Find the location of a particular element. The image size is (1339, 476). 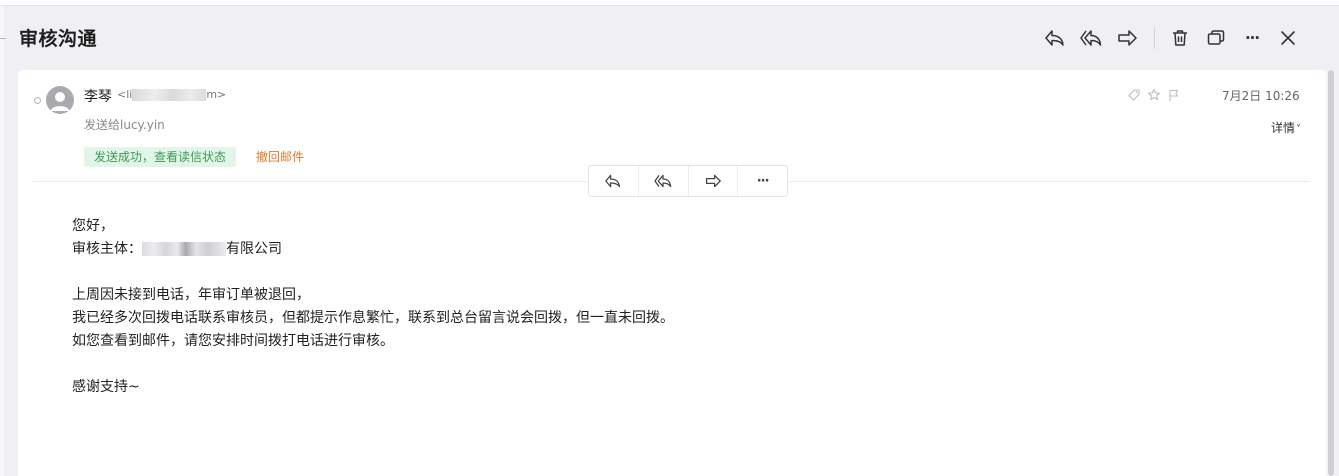

close-icon is located at coordinates (1288, 38).